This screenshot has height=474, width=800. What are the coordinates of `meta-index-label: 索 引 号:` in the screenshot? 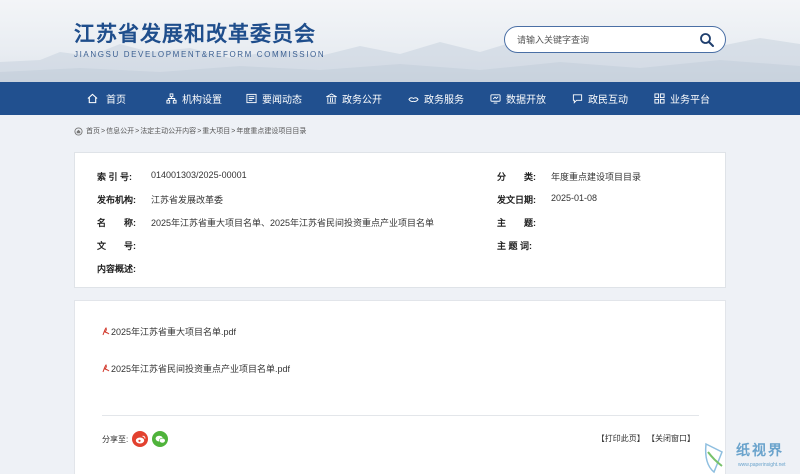 It's located at (114, 177).